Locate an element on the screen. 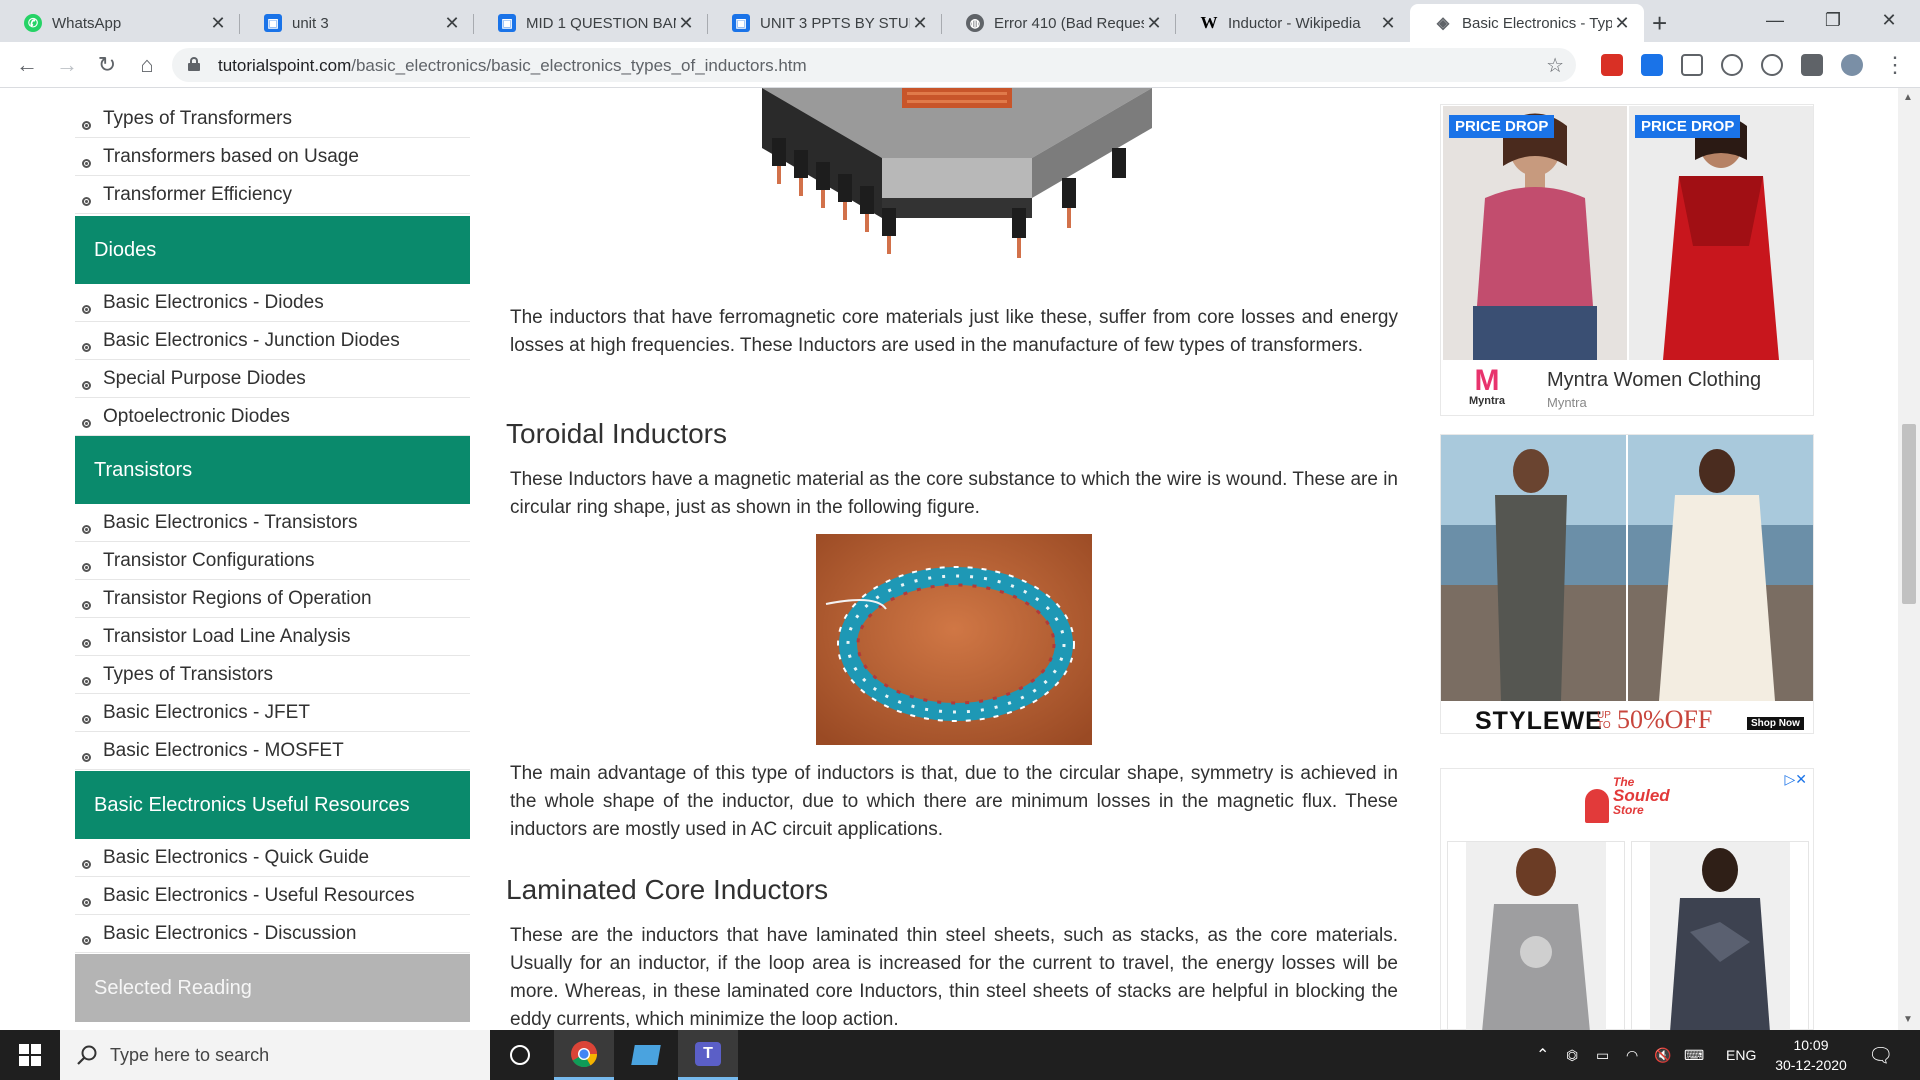 The image size is (1920, 1080). pdf-extension-icon is located at coordinates (1612, 65).